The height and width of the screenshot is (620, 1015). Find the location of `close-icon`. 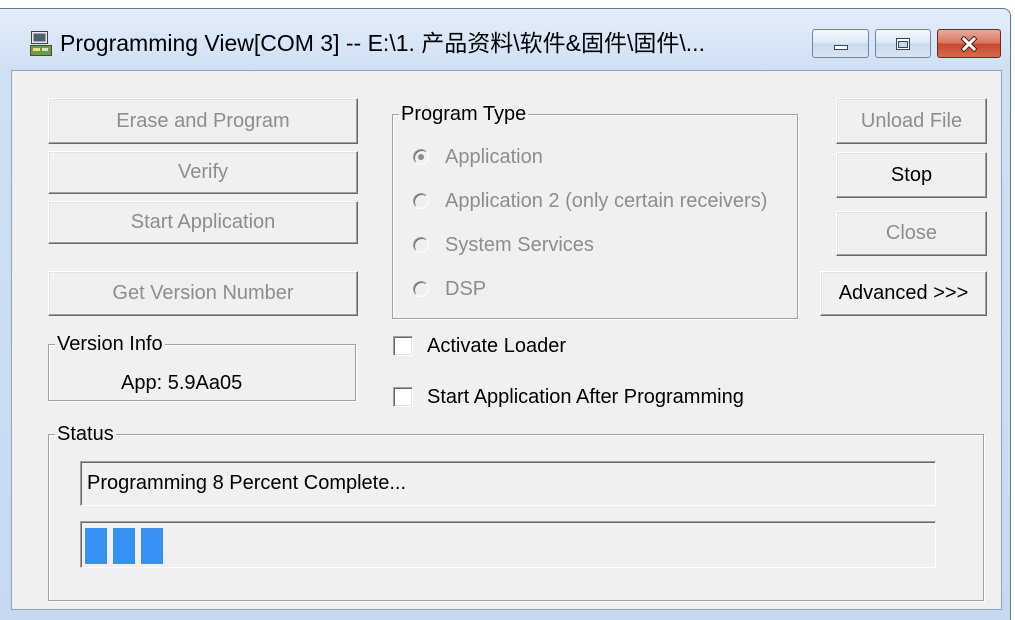

close-icon is located at coordinates (969, 43).